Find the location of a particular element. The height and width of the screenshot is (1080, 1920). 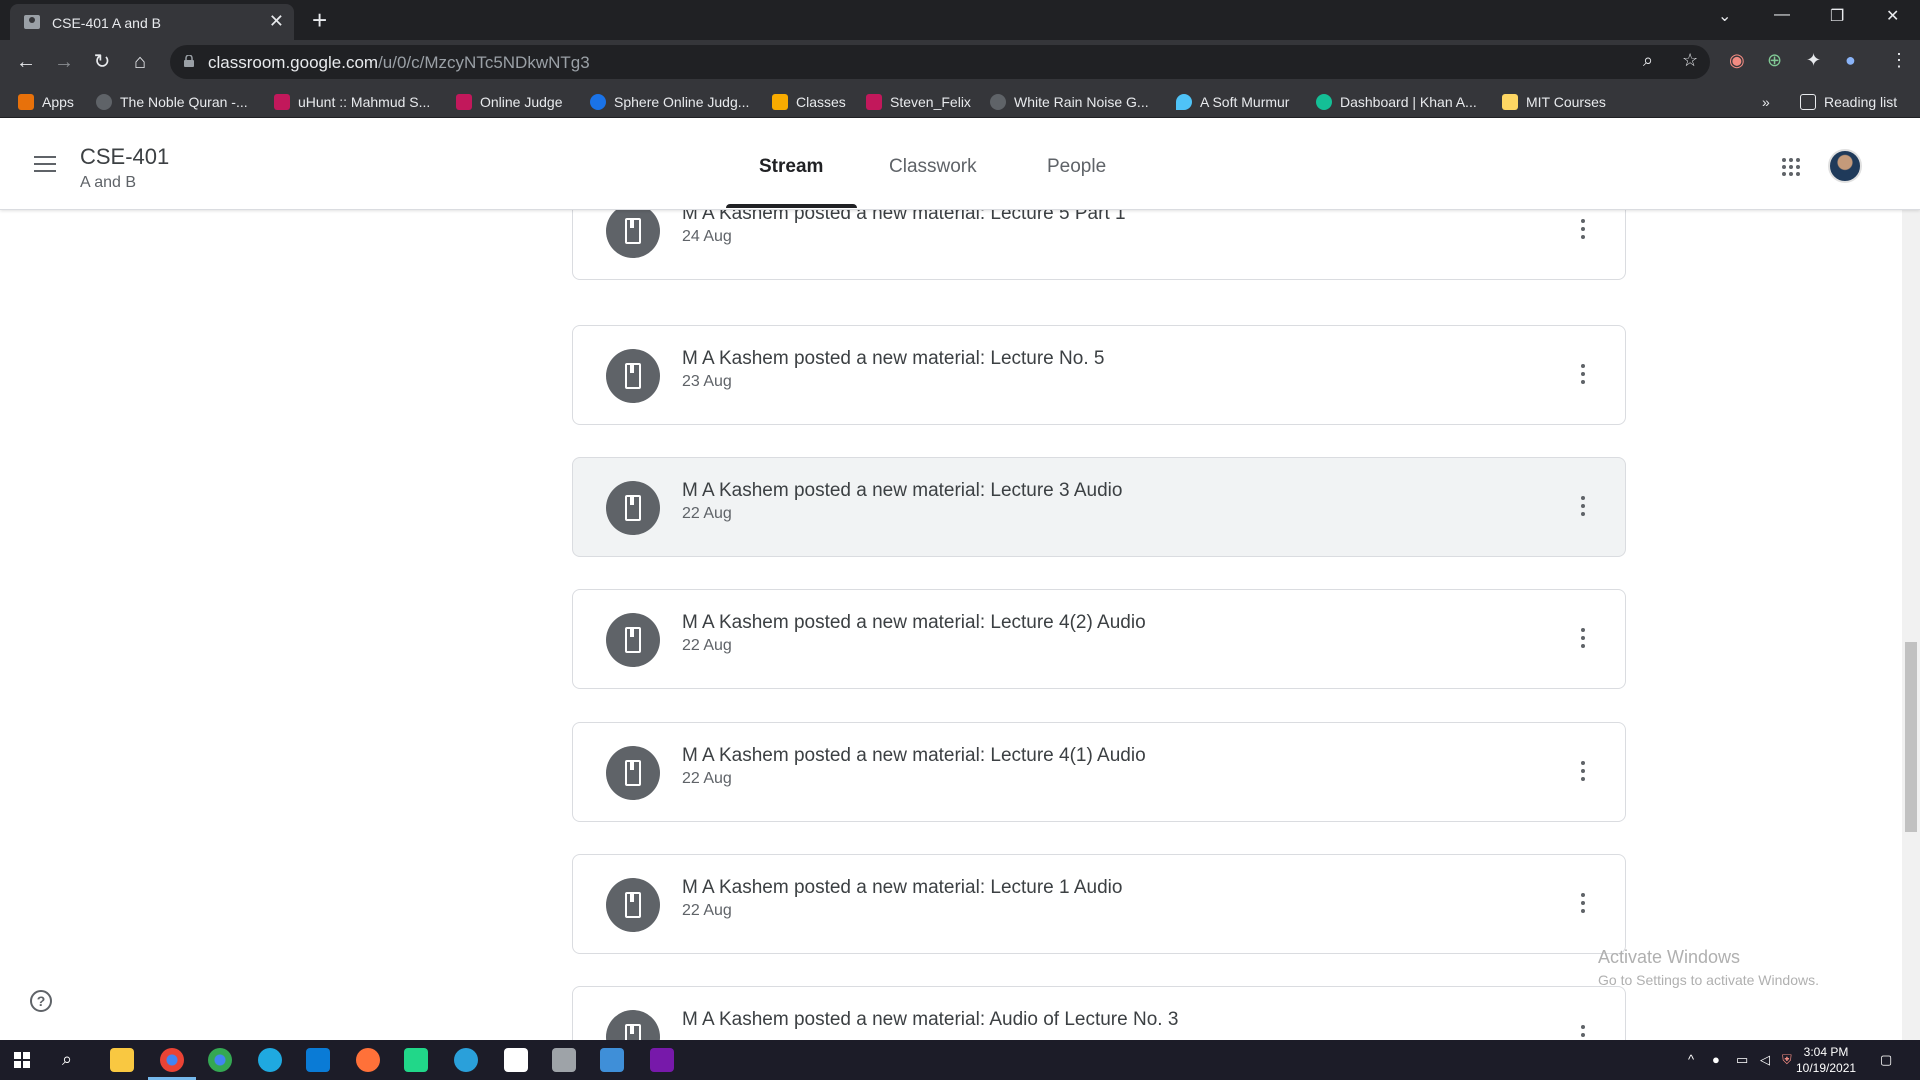

windows-start-icon is located at coordinates (22, 1060).